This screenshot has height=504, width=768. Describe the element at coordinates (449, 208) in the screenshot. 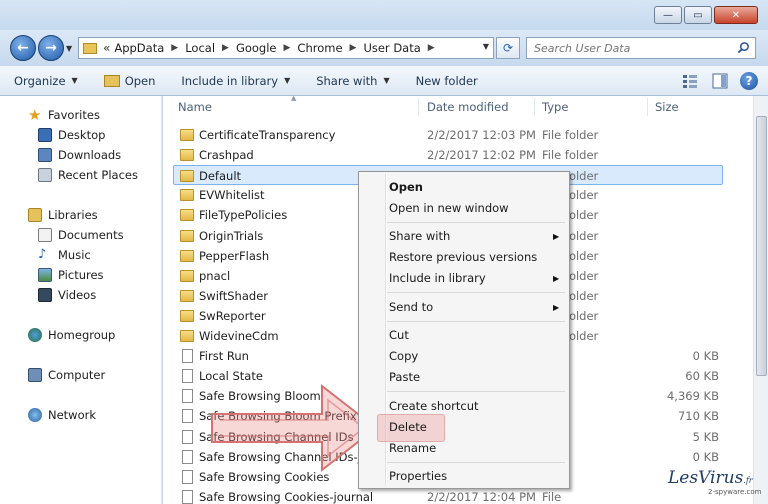

I see `menu-item-open-new-window: Open in new window` at that location.